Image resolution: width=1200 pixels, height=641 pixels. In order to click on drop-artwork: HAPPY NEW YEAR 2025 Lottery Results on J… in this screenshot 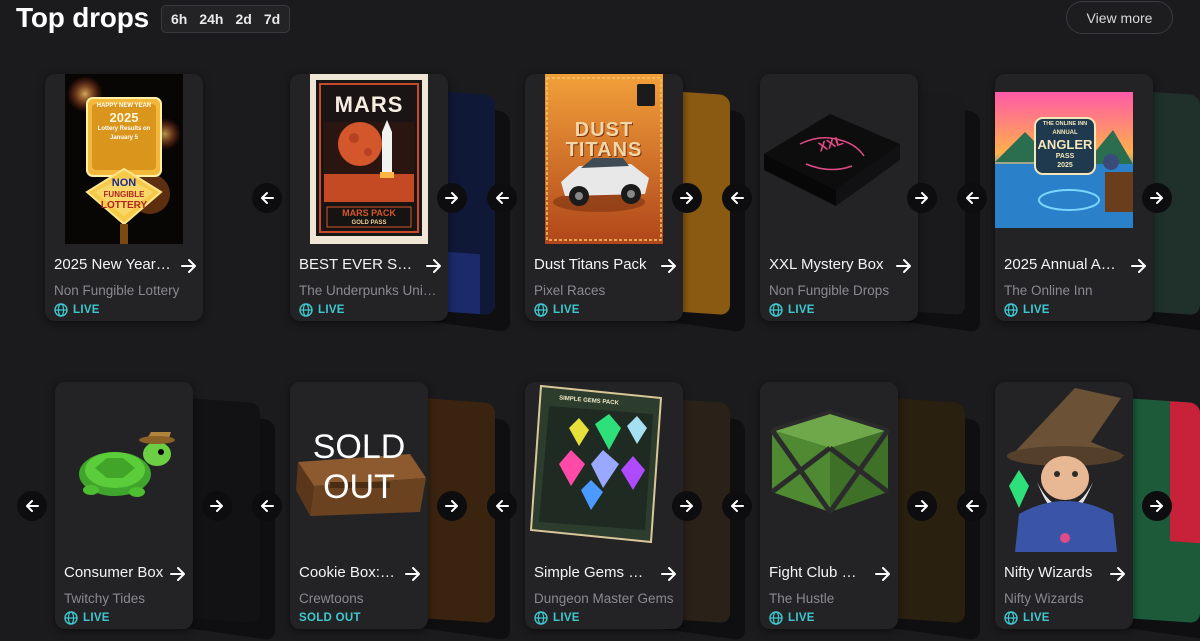, I will do `click(124, 159)`.